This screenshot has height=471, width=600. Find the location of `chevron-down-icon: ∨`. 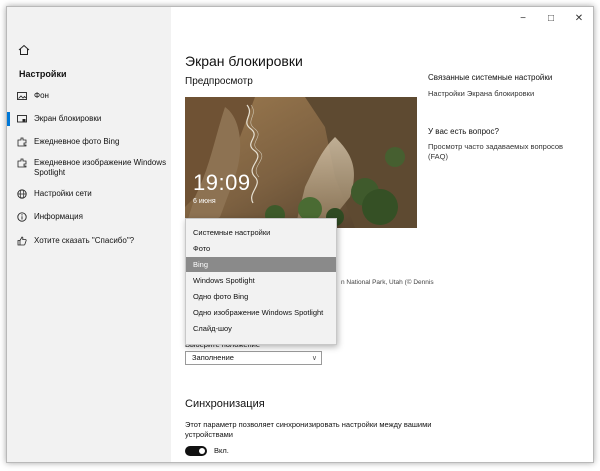

chevron-down-icon: ∨ is located at coordinates (314, 358).